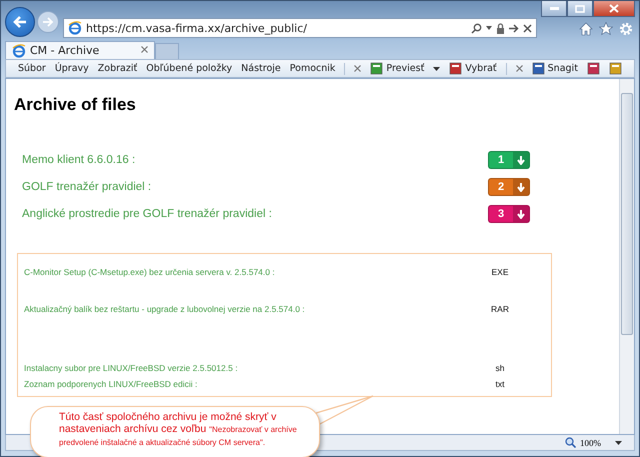 The height and width of the screenshot is (457, 640). What do you see at coordinates (147, 214) in the screenshot?
I see `download-label: Anglické prostredie pre GOLF trenažér pravidiel :` at bounding box center [147, 214].